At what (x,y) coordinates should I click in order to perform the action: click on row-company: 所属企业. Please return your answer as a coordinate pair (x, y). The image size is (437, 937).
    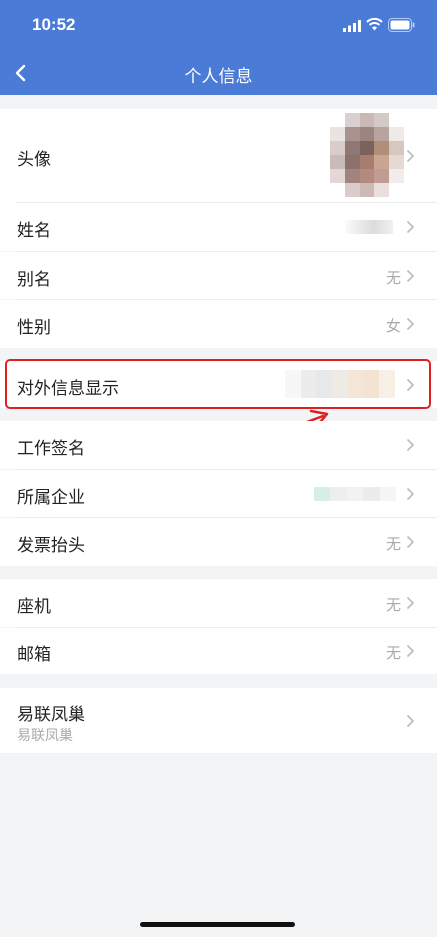
    Looking at the image, I should click on (218, 493).